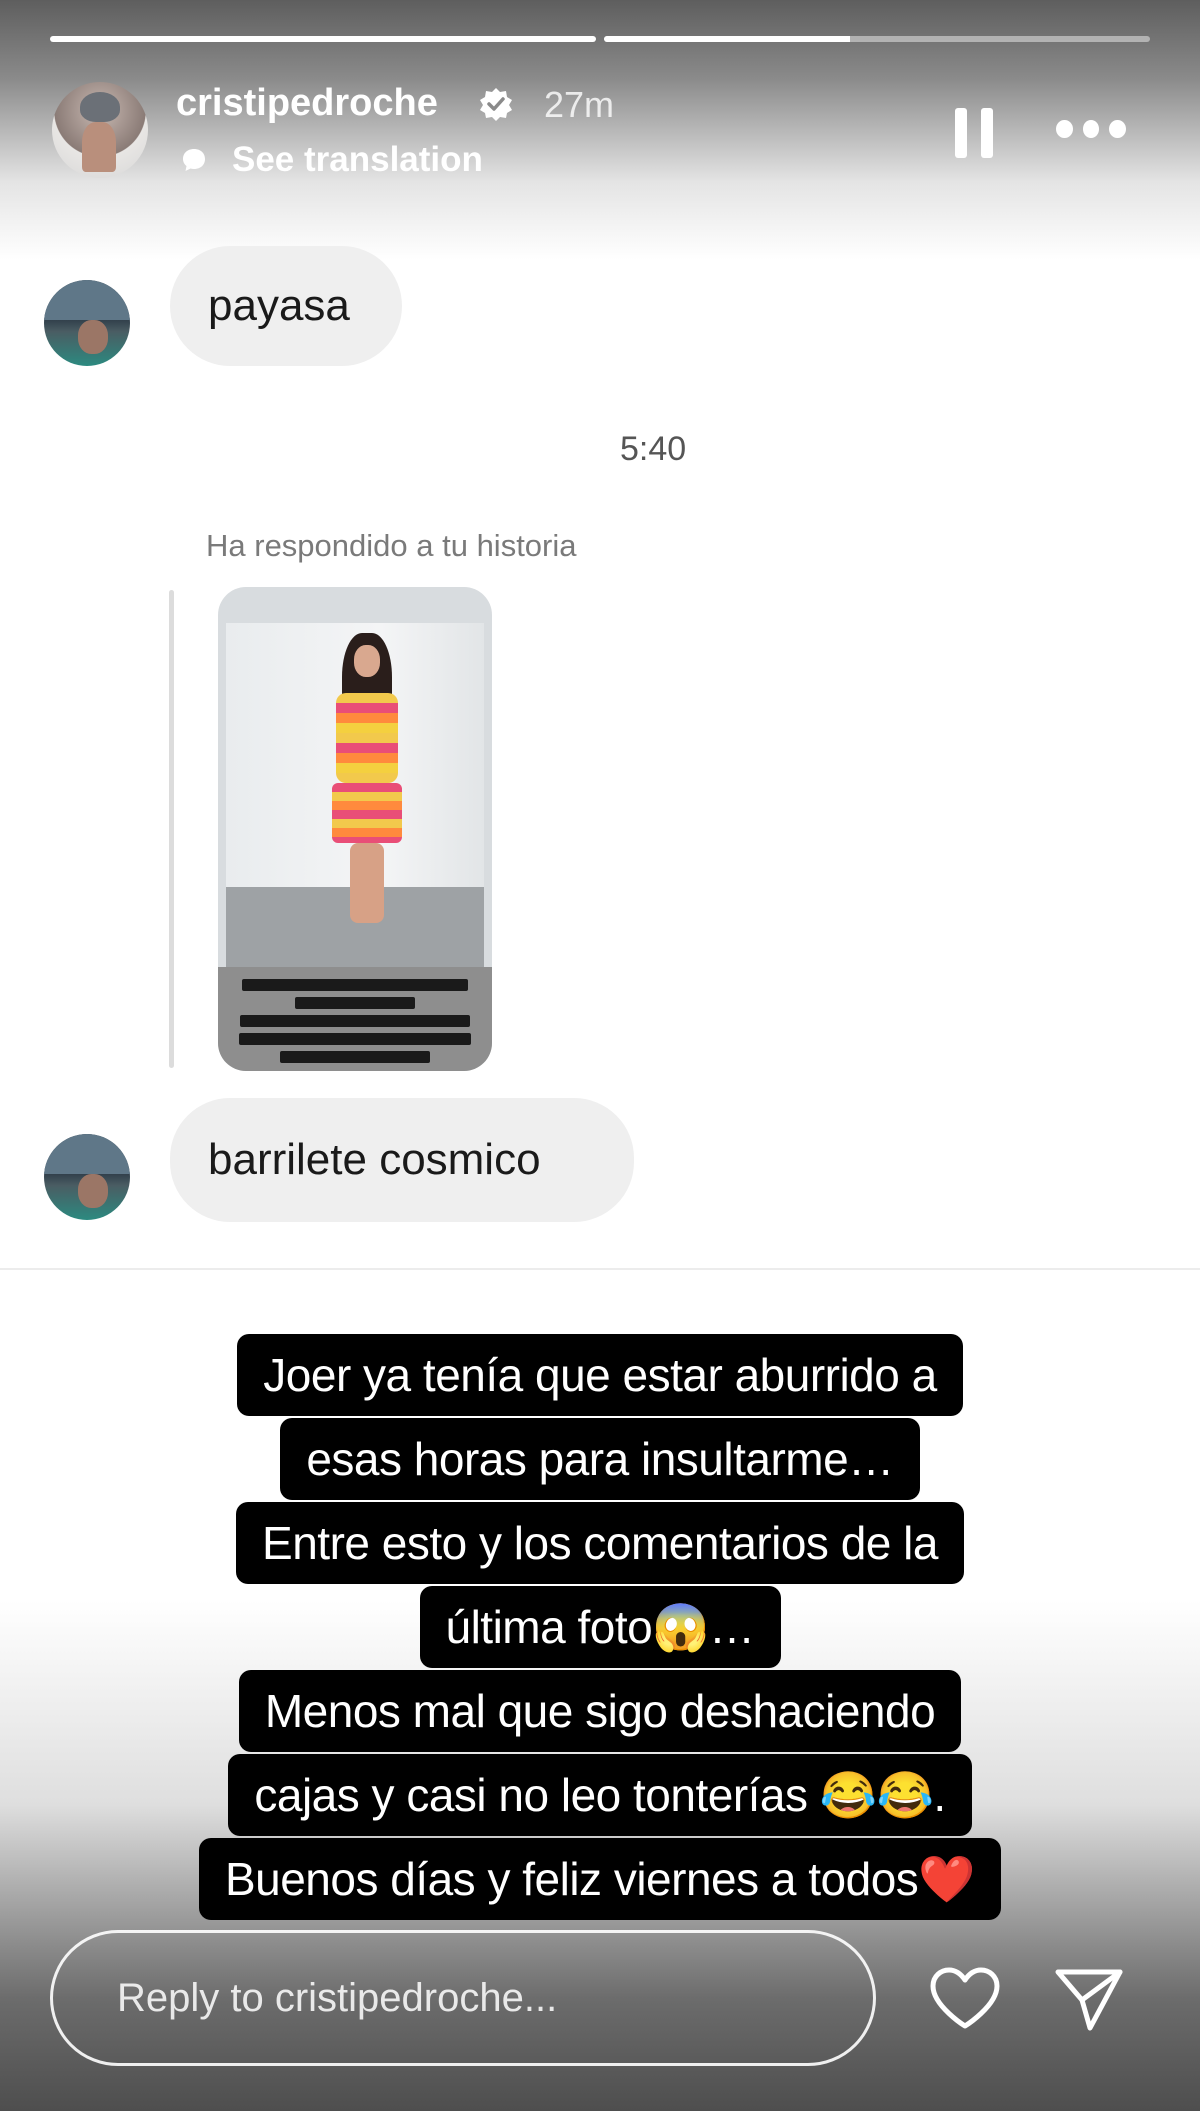 This screenshot has height=2111, width=1200. Describe the element at coordinates (653, 449) in the screenshot. I see `chat-timestamp: 5:40` at that location.